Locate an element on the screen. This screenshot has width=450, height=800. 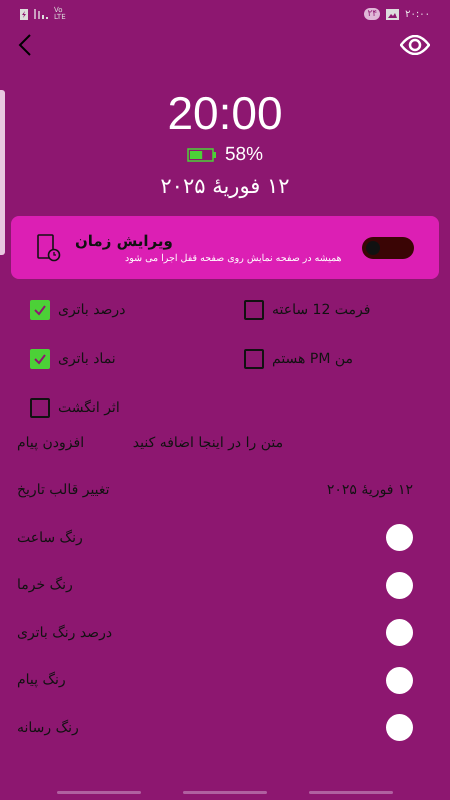
edge-handle is located at coordinates (2, 172).